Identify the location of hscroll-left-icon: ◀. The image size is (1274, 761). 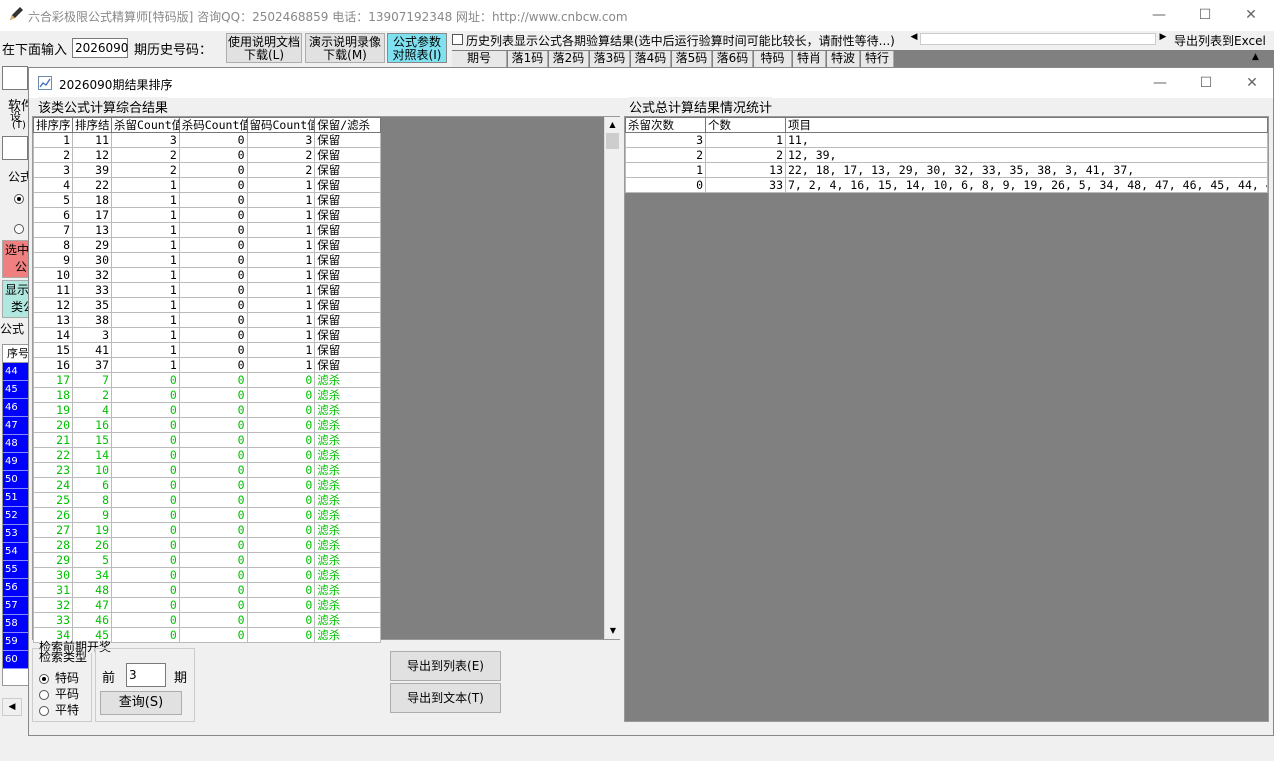
(914, 39).